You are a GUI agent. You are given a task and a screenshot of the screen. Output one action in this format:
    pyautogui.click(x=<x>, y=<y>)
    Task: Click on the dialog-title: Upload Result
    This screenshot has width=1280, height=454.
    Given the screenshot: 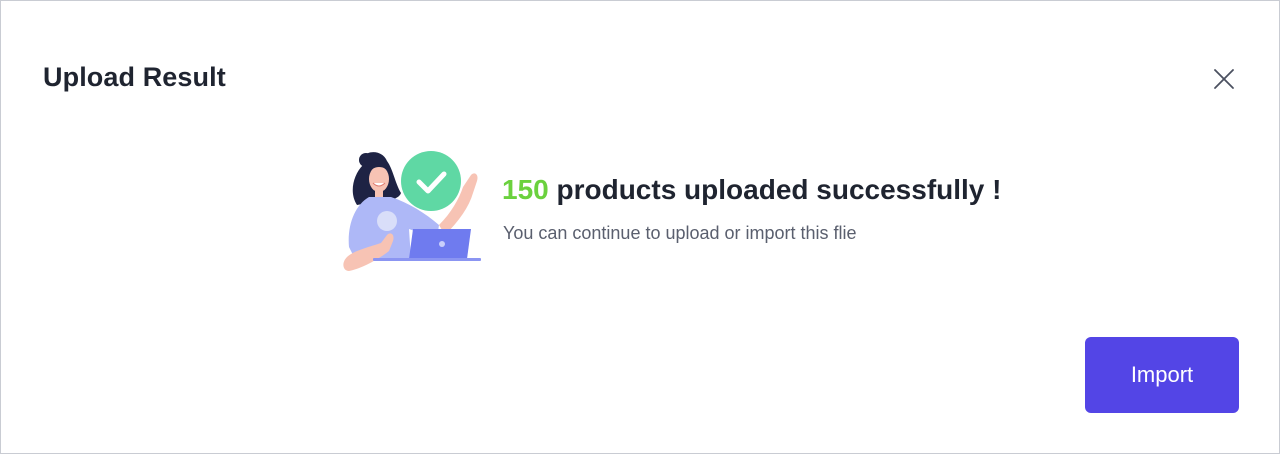 What is the action you would take?
    pyautogui.click(x=134, y=77)
    